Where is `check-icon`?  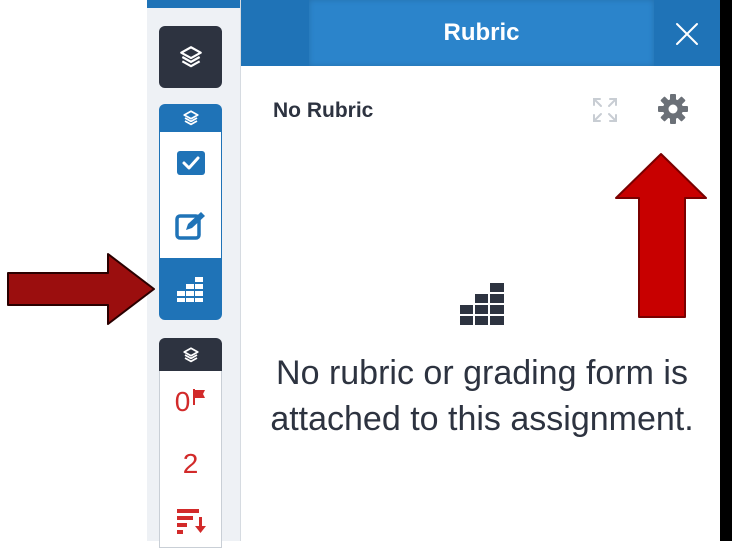 check-icon is located at coordinates (190, 163).